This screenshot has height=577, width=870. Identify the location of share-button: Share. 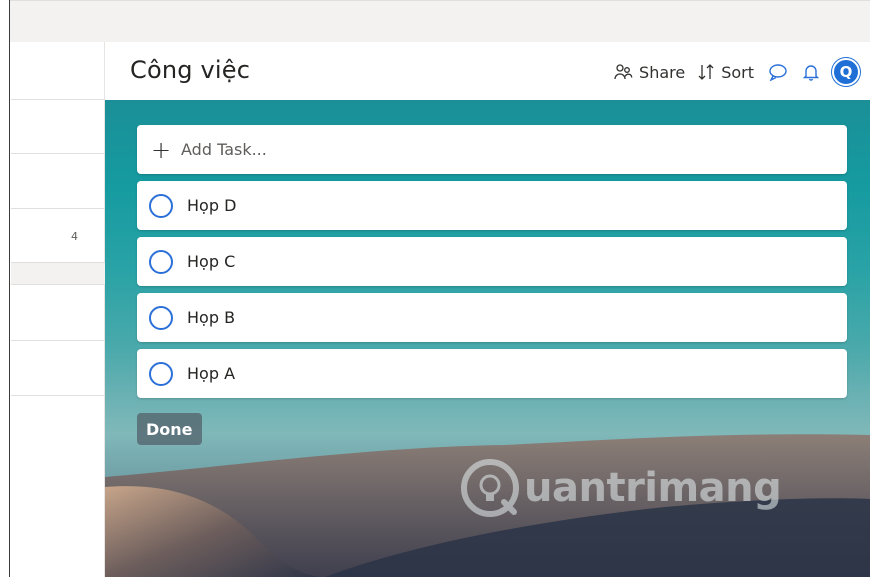
(649, 72).